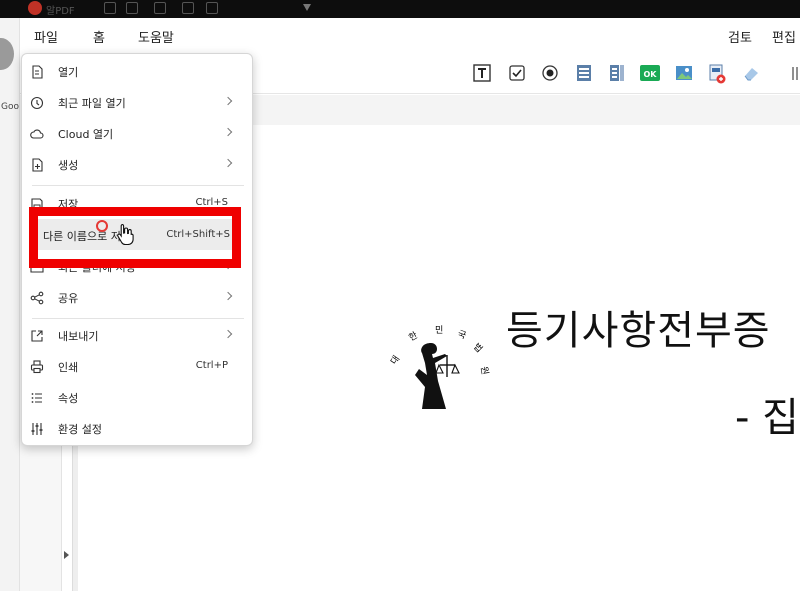 This screenshot has height=591, width=800. I want to click on app-title: 알PDF, so click(60, 11).